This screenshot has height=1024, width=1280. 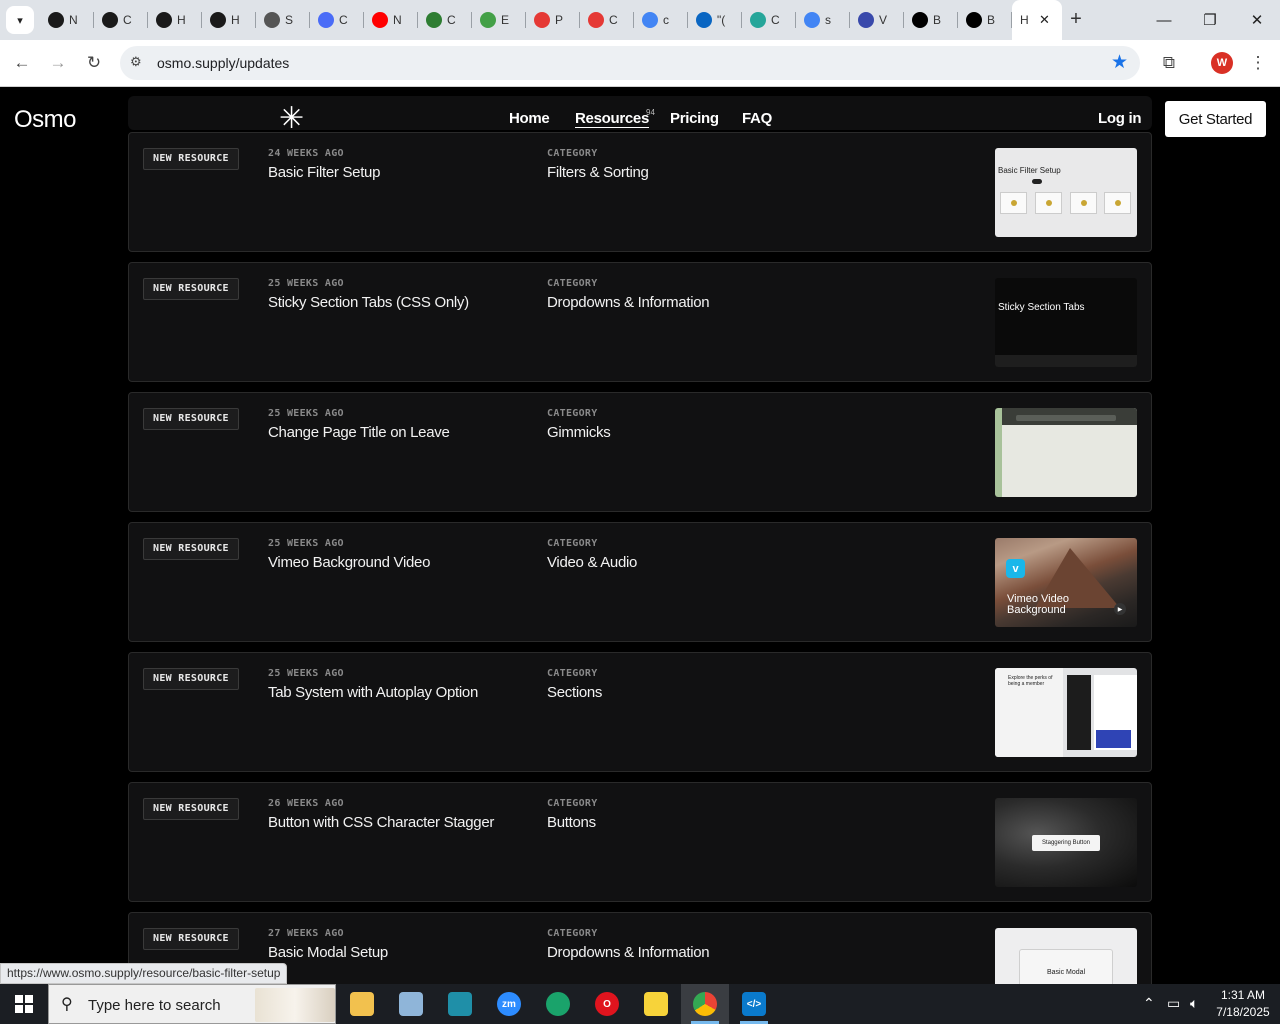 What do you see at coordinates (1066, 956) in the screenshot?
I see `resource-thumbnail: Basic Modal` at bounding box center [1066, 956].